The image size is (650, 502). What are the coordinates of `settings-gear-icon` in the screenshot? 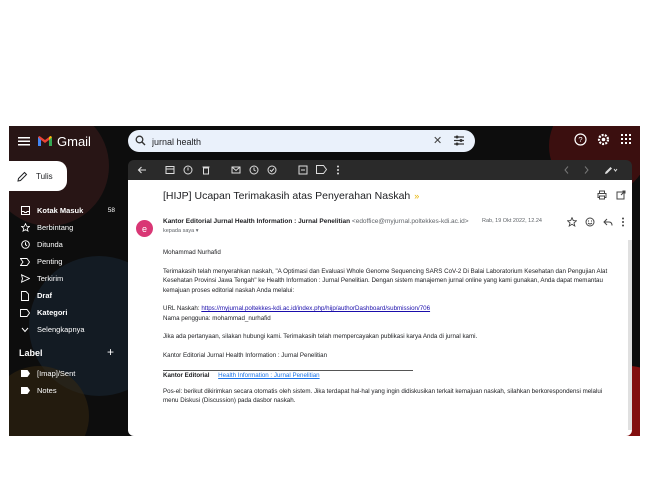 It's located at (603, 139).